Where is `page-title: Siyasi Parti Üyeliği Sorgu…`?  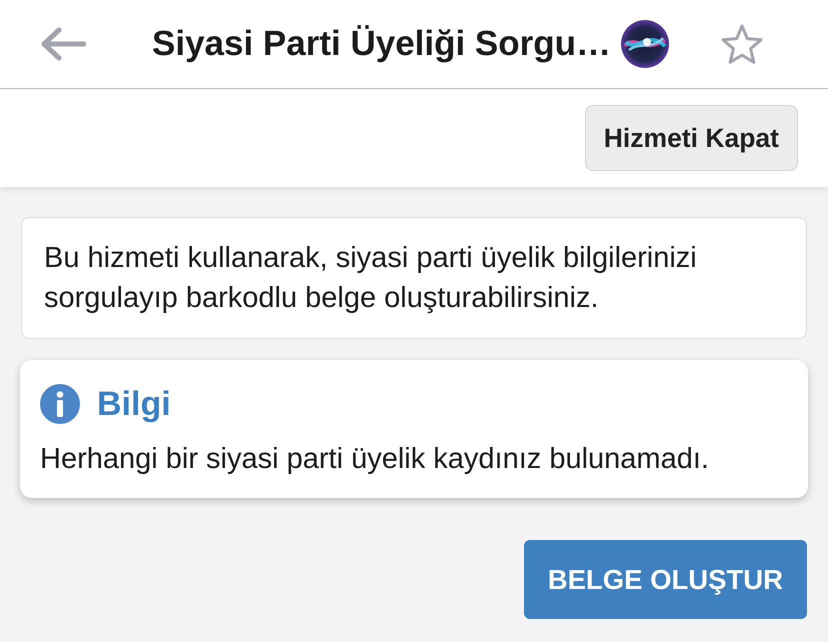
page-title: Siyasi Parti Üyeliği Sorgu… is located at coordinates (382, 44).